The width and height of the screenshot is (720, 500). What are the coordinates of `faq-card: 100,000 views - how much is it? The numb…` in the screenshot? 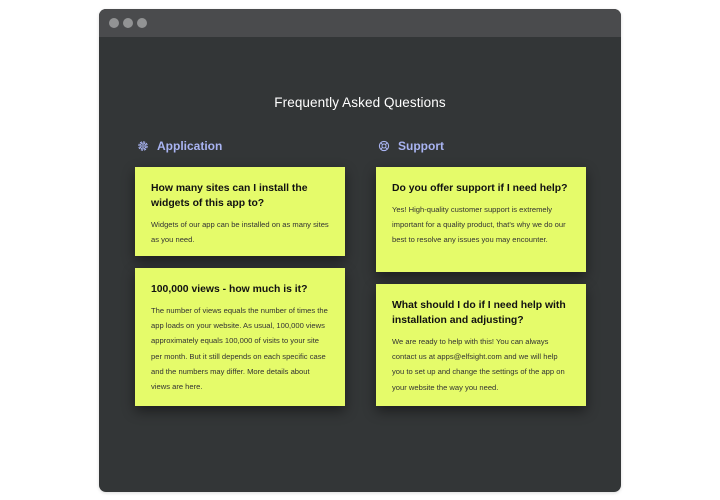 It's located at (240, 337).